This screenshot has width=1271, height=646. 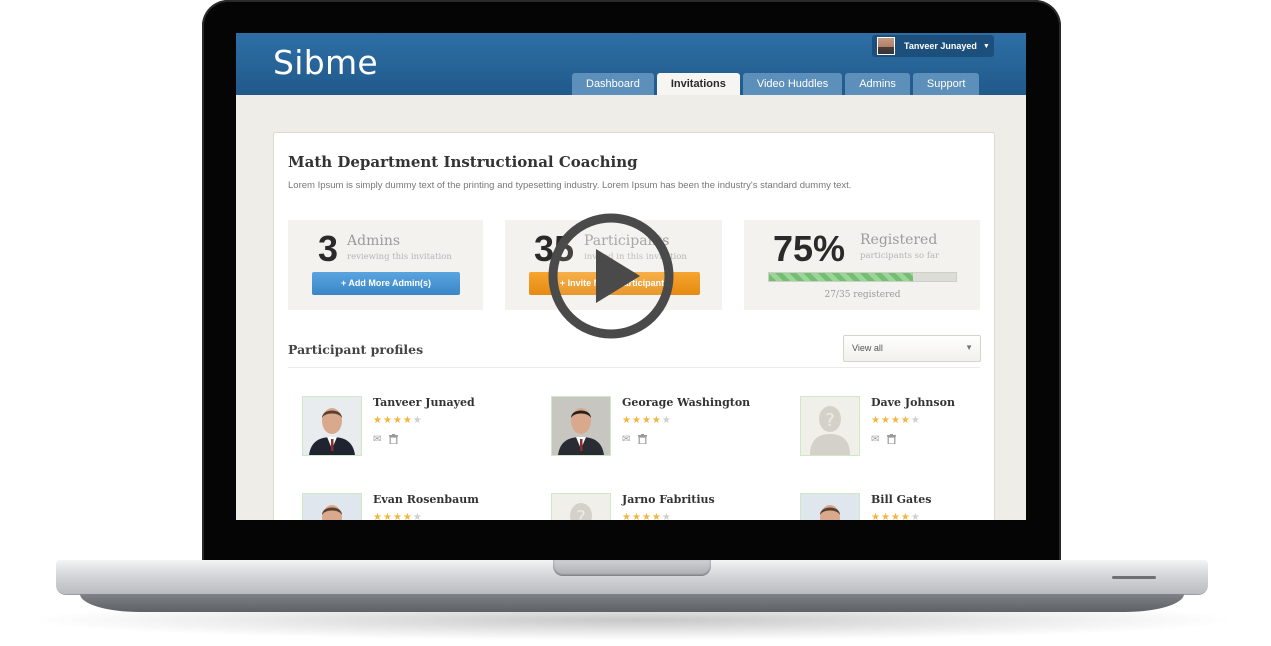 What do you see at coordinates (463, 162) in the screenshot?
I see `invitation-title: Math Department Instructional Coaching` at bounding box center [463, 162].